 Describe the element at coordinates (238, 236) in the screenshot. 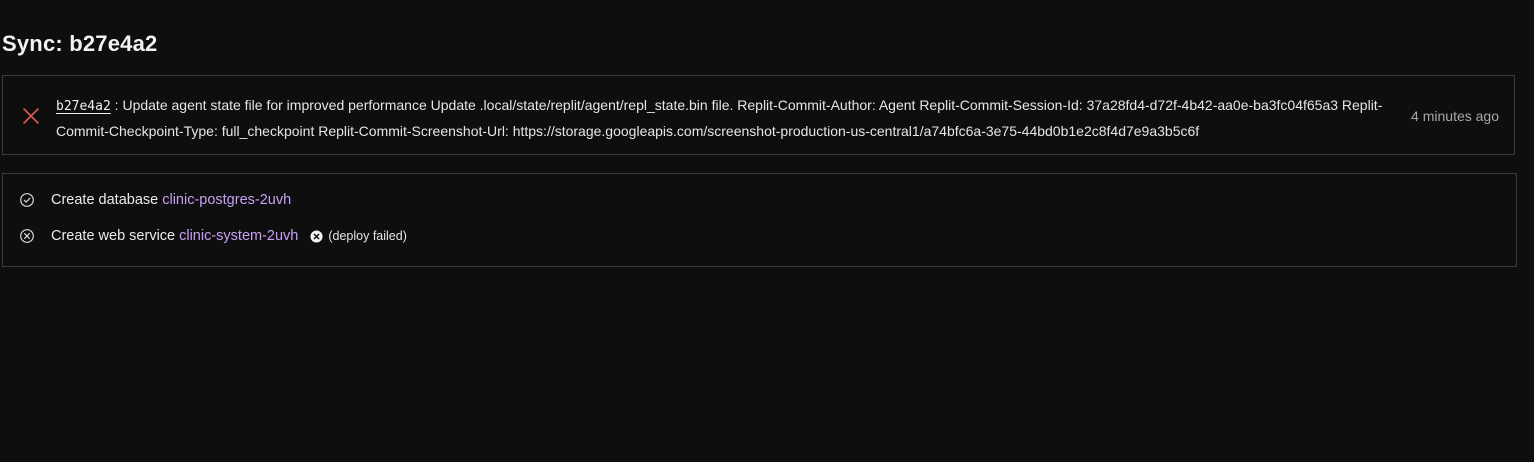

I see `web-service-link: clinic-system-2uvh` at that location.